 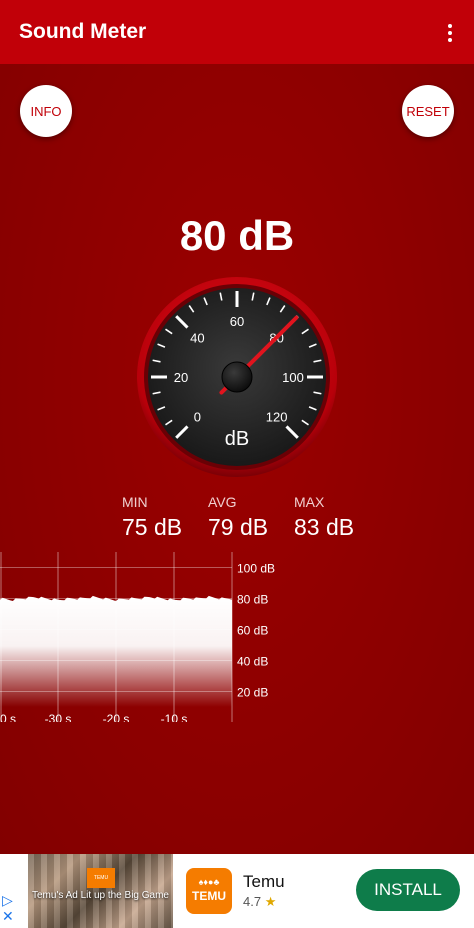 I want to click on min-value: 75 dB, so click(x=152, y=527).